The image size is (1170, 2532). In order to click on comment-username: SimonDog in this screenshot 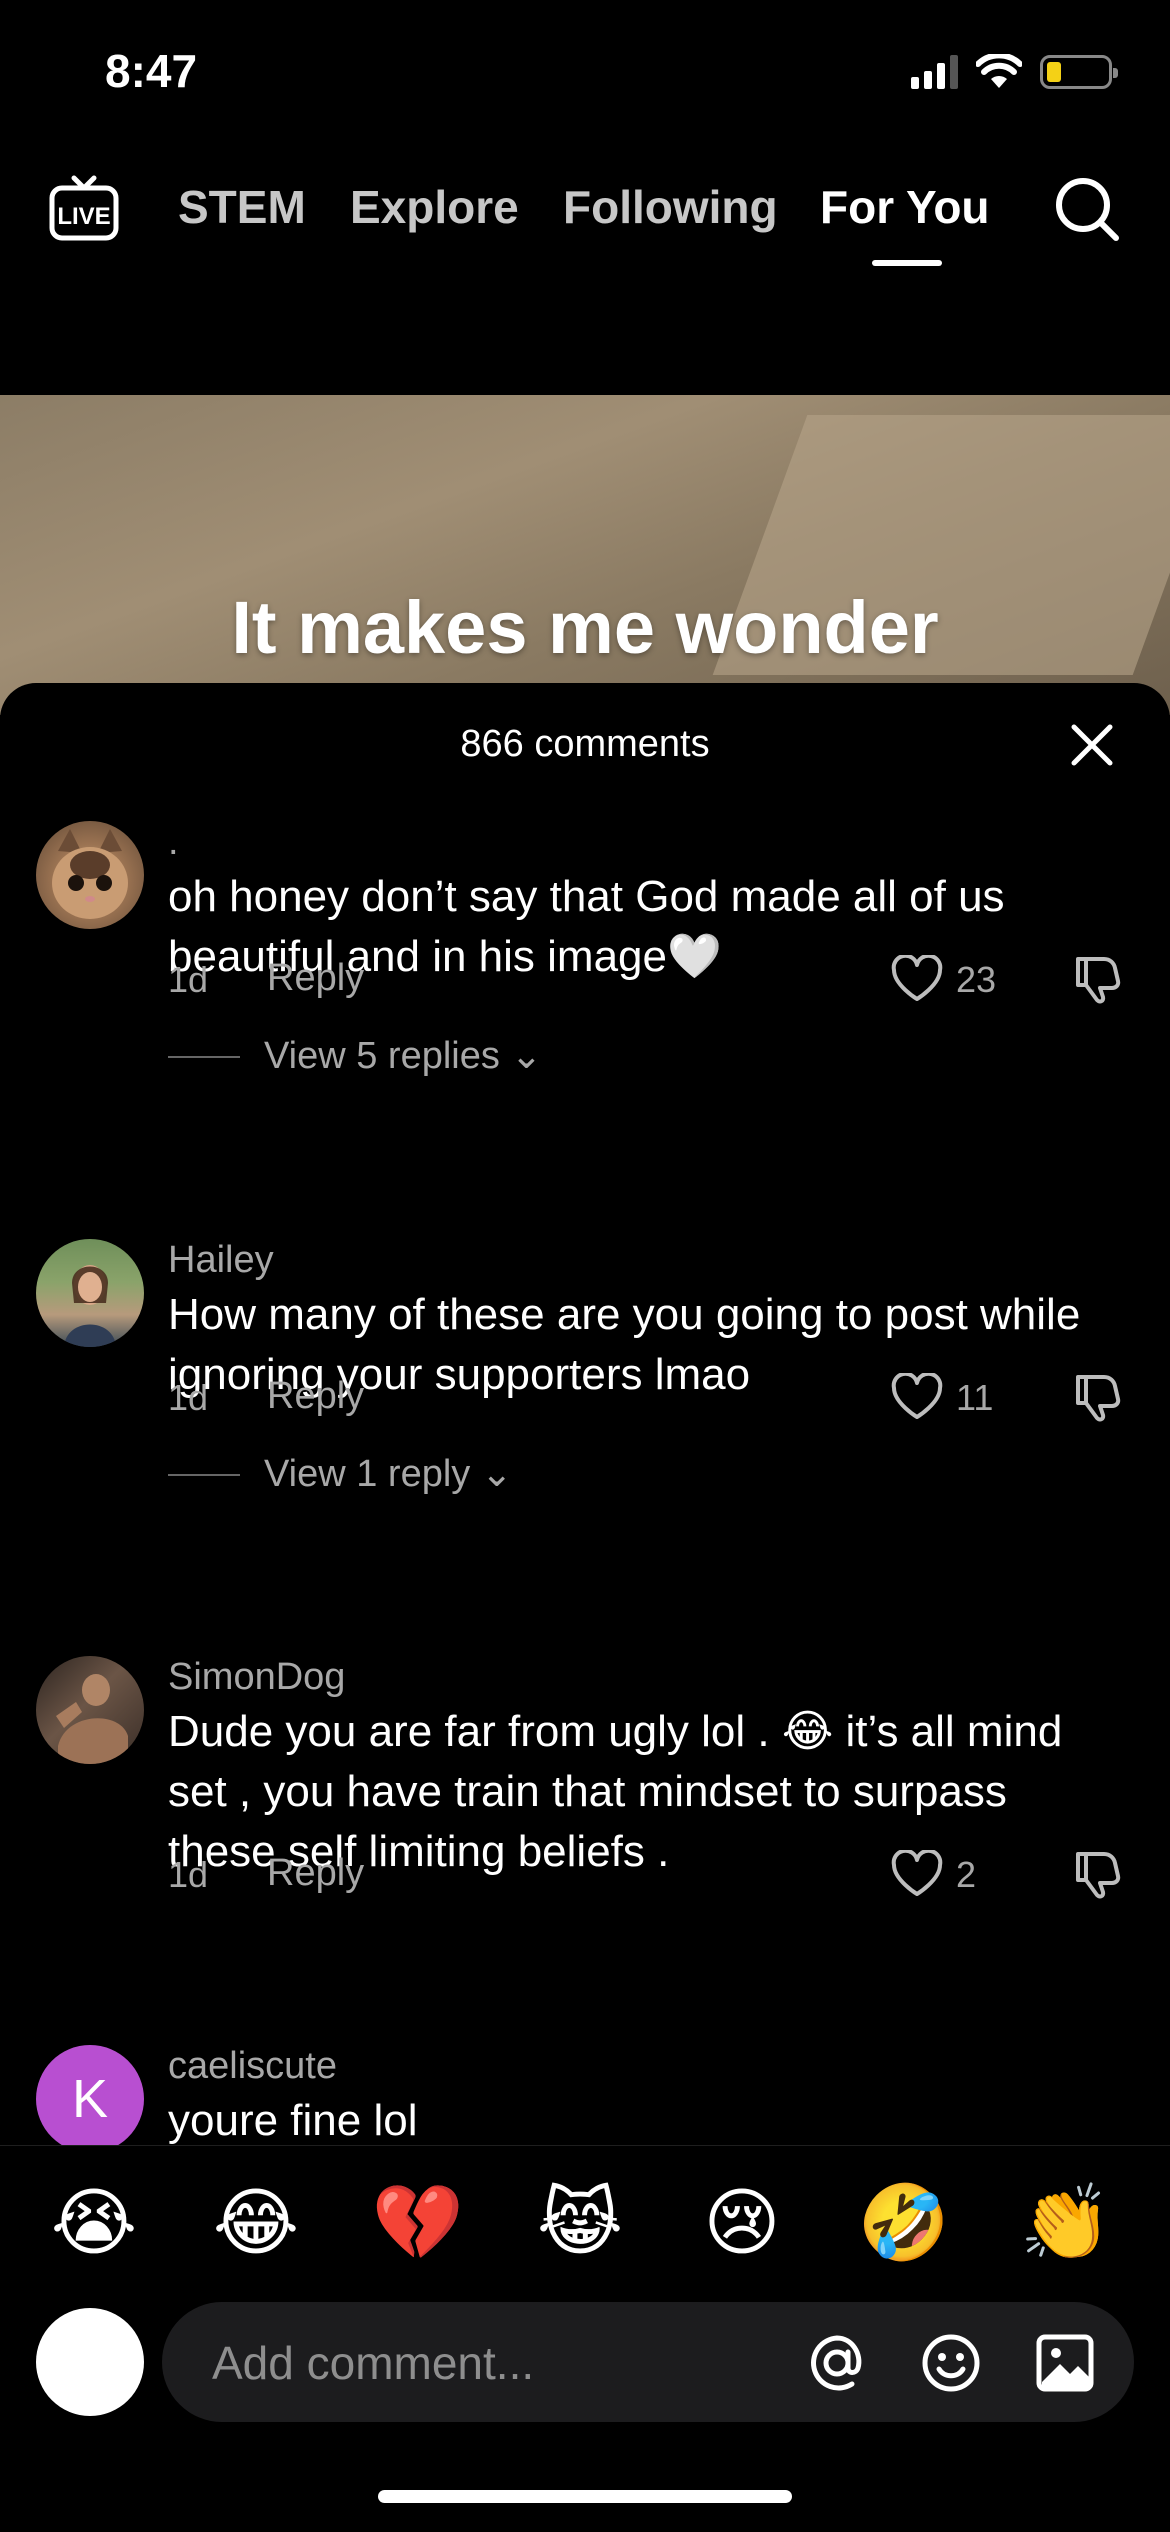, I will do `click(256, 1677)`.